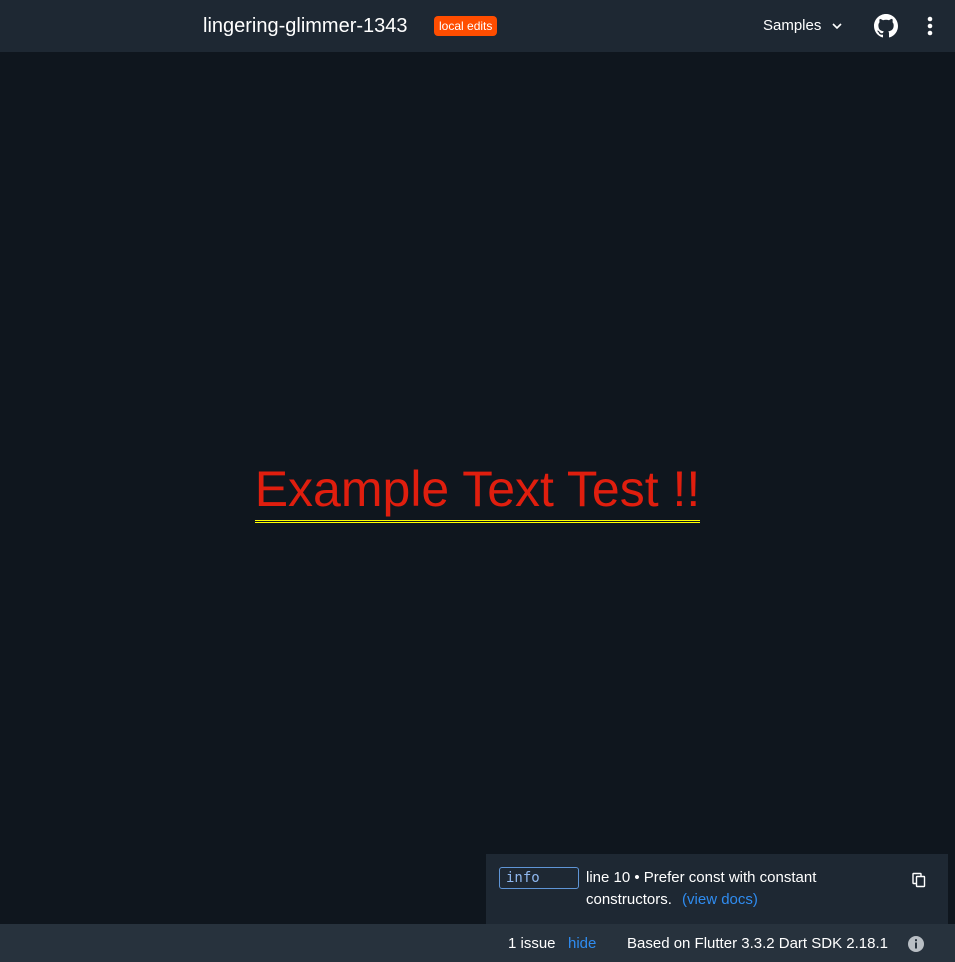 This screenshot has width=955, height=962. Describe the element at coordinates (919, 880) in the screenshot. I see `copy-icon` at that location.